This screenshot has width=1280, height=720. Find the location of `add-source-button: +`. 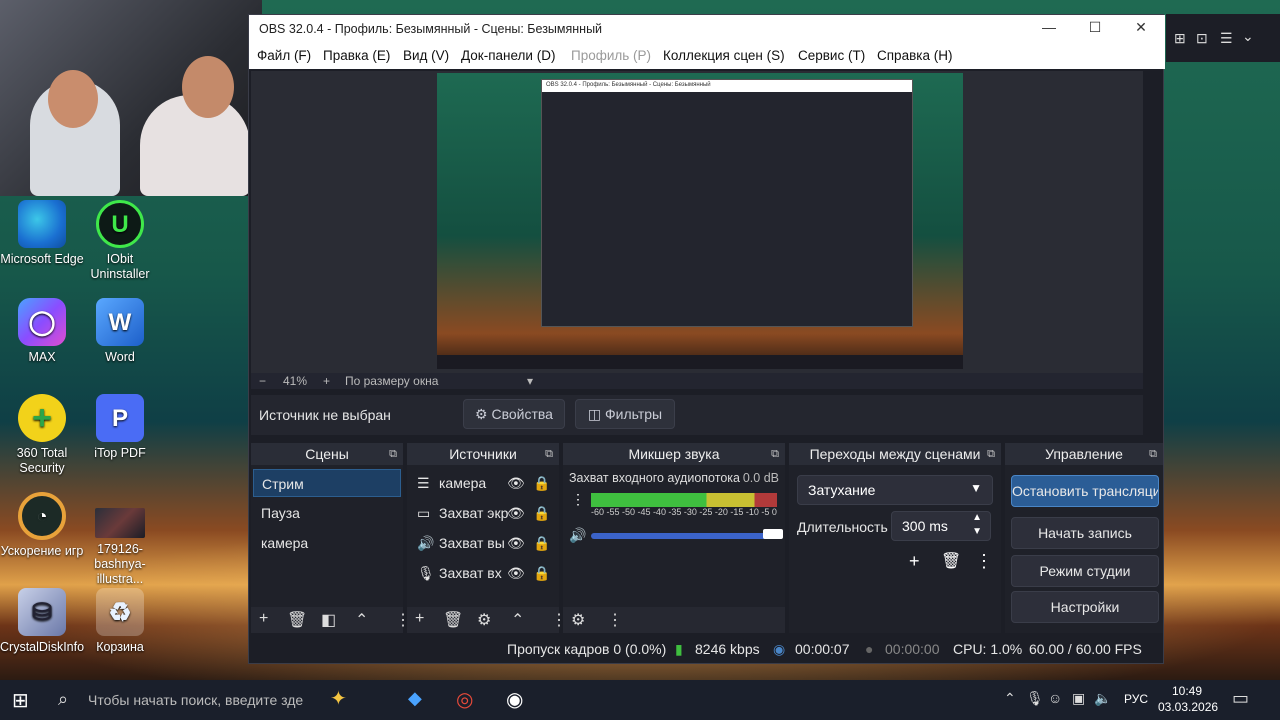

add-source-button: + is located at coordinates (419, 619).